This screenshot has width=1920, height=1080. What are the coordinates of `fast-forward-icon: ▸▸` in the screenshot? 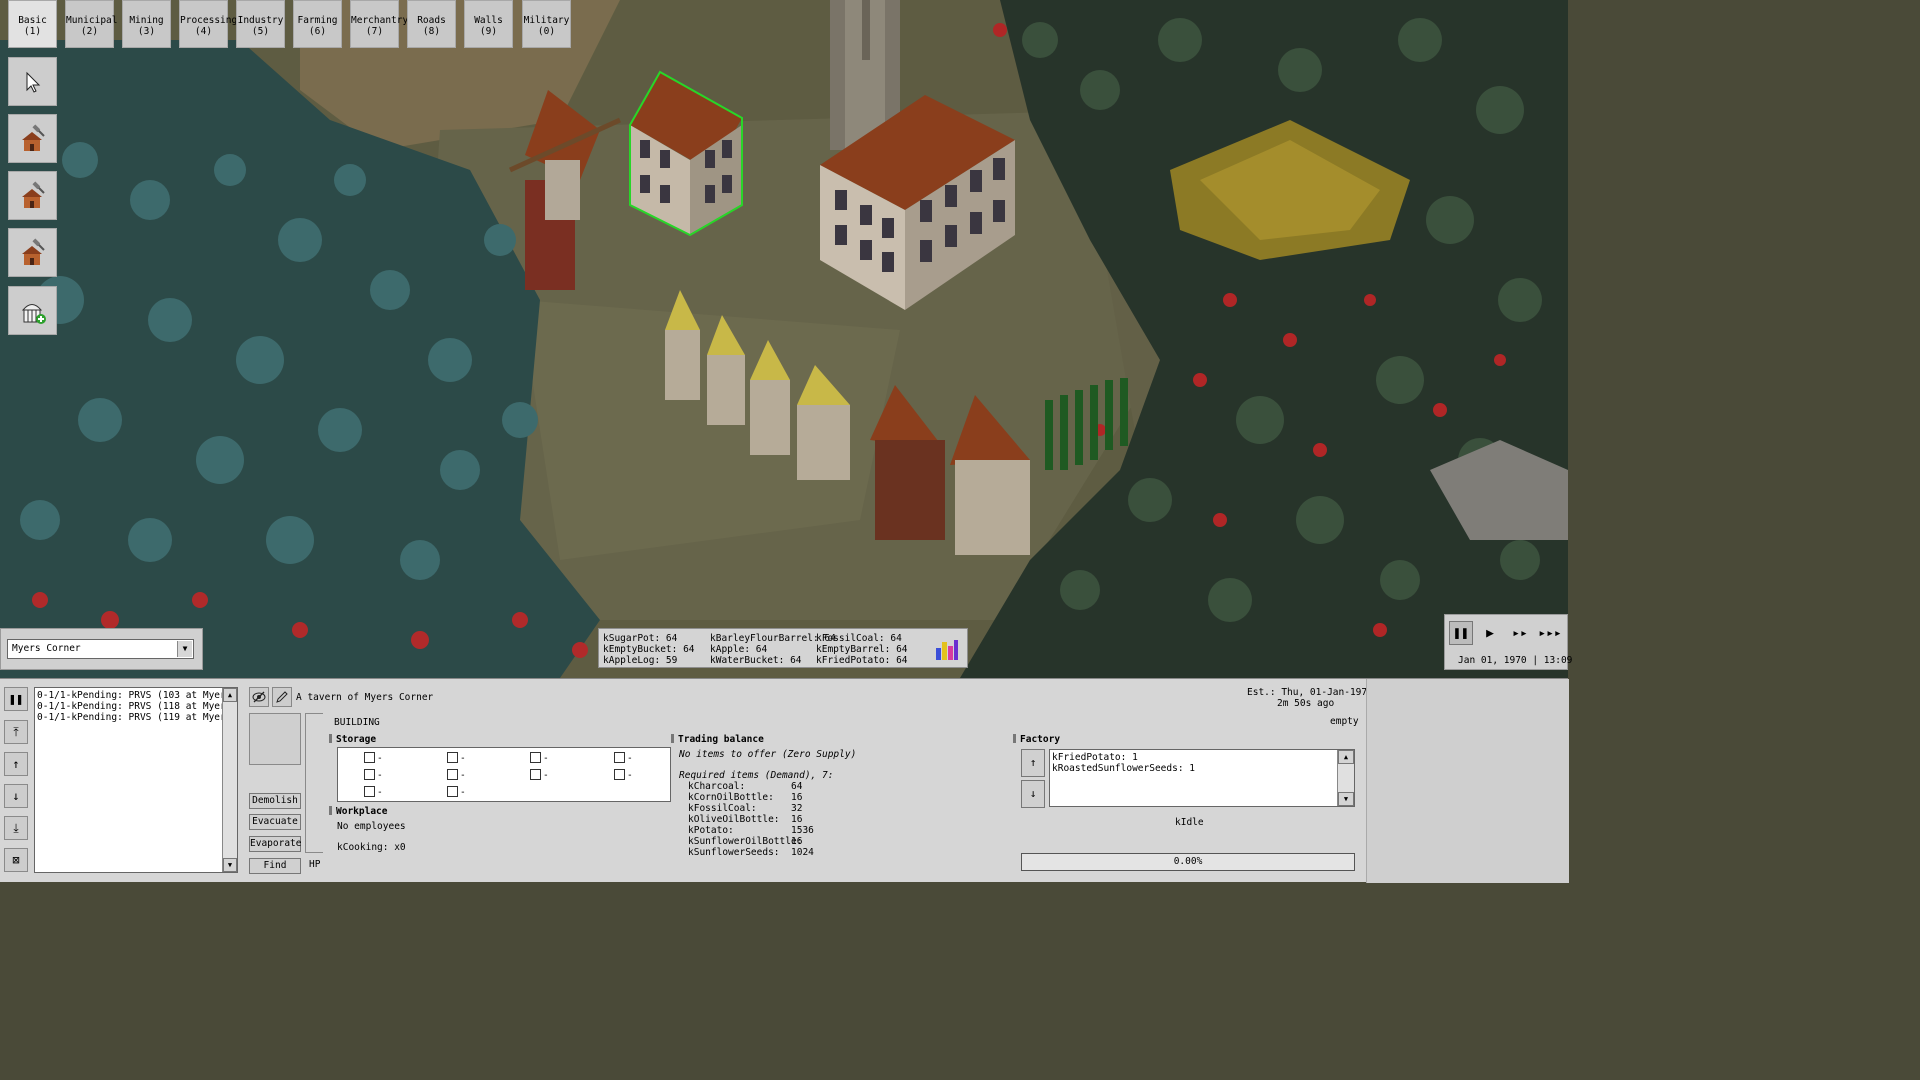 It's located at (1520, 633).